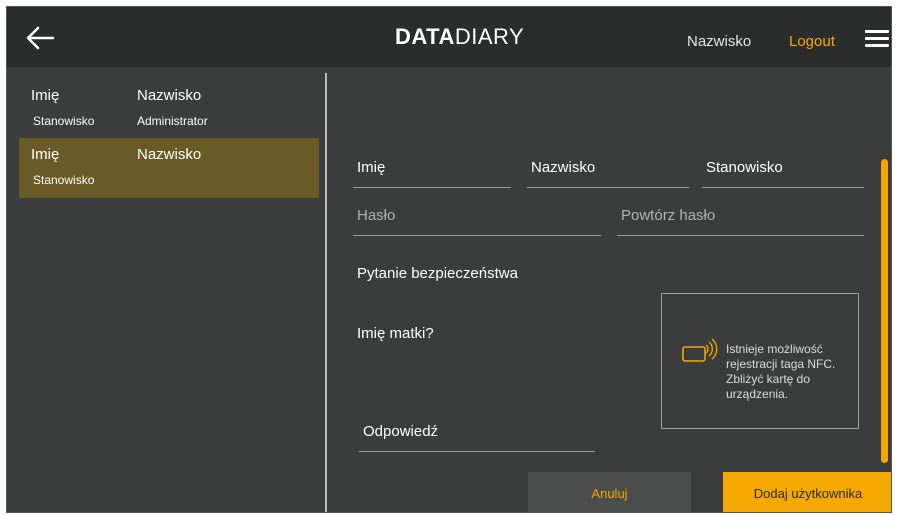  Describe the element at coordinates (169, 109) in the screenshot. I see `list-item-user-1: Imię Nazwisko Stanowisko Administrator` at that location.